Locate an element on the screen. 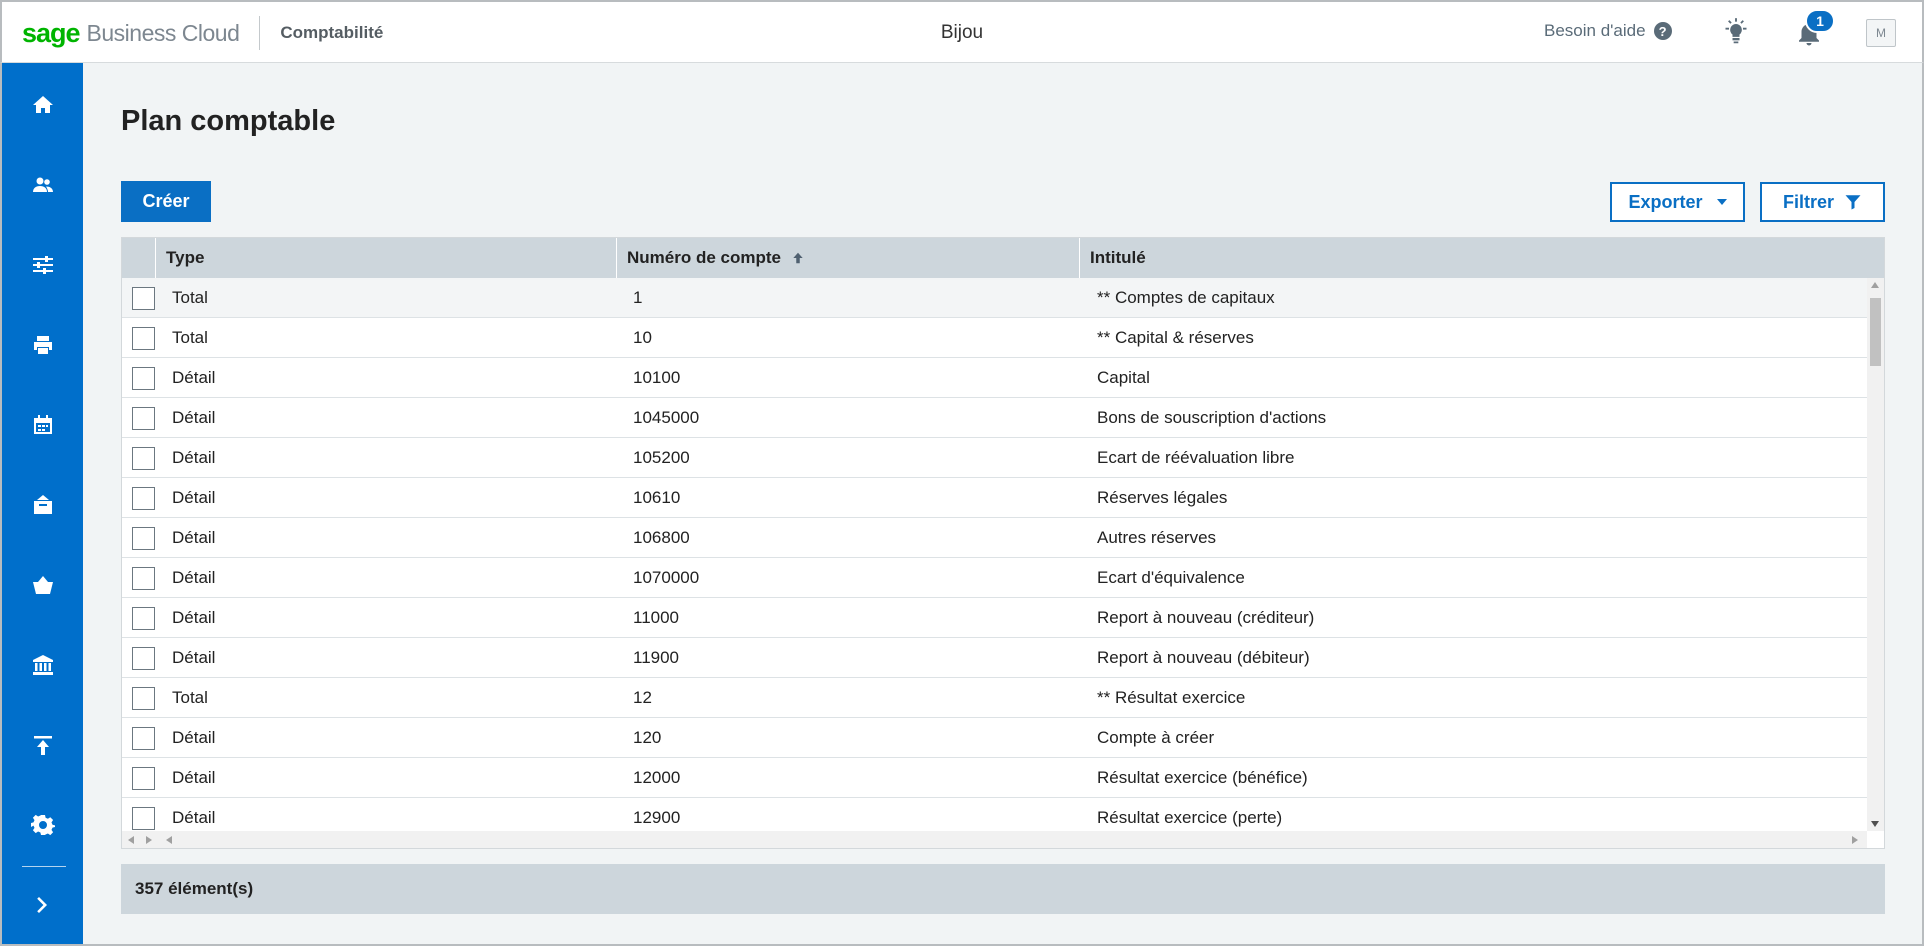 The image size is (1924, 946). column-header-type: Type is located at coordinates (385, 258).